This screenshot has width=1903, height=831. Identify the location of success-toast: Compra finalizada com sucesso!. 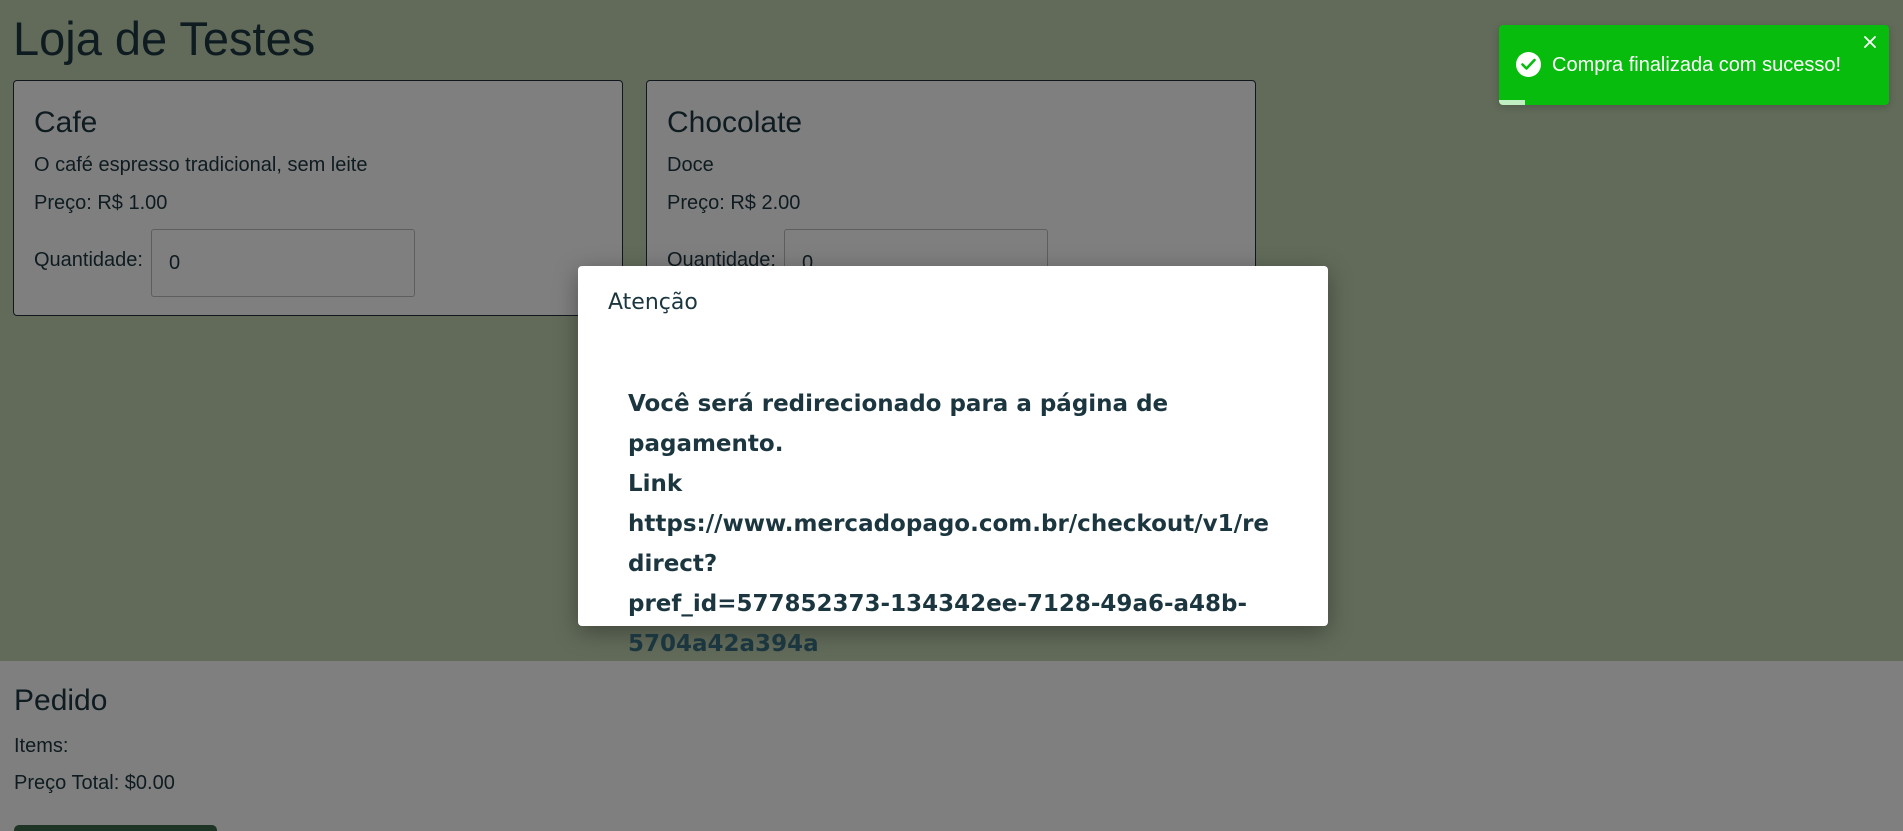
(1694, 65).